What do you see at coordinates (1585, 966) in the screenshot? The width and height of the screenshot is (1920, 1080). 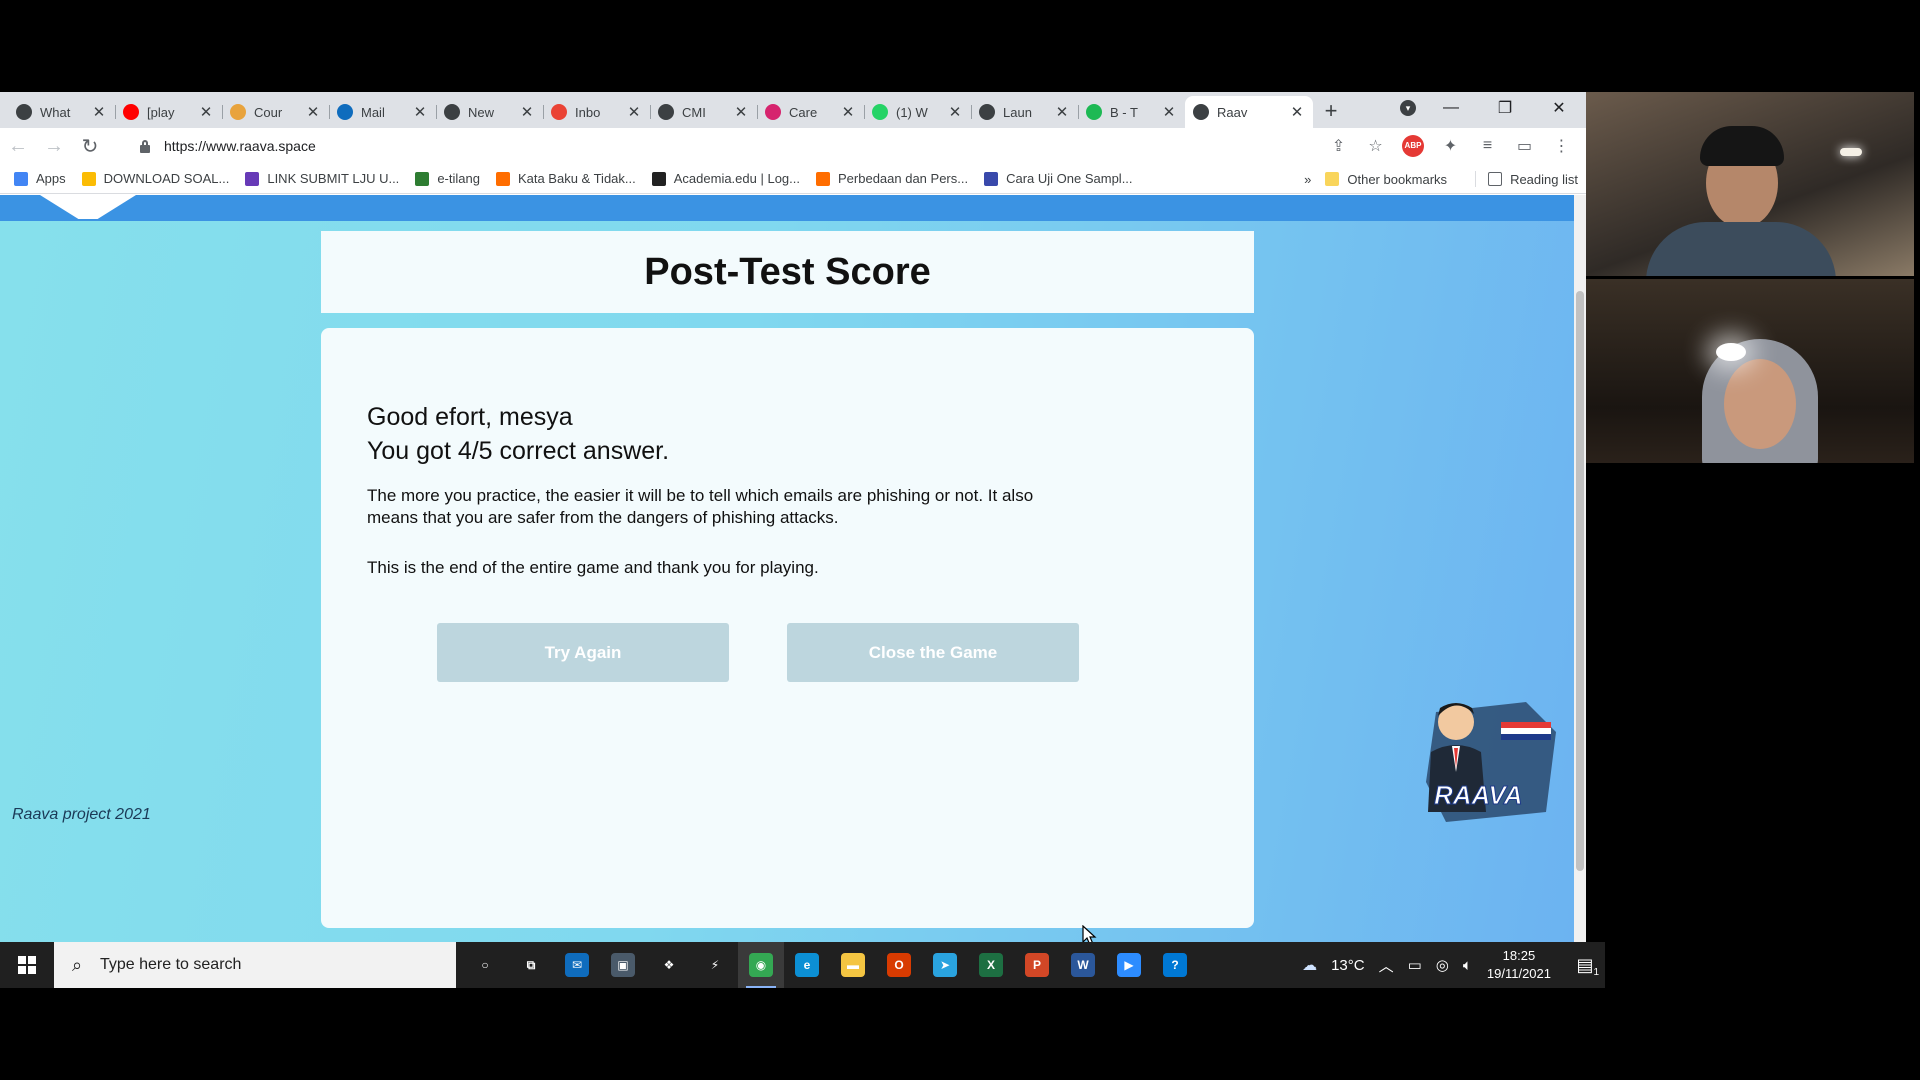 I see `notification-center: ▤ 1` at bounding box center [1585, 966].